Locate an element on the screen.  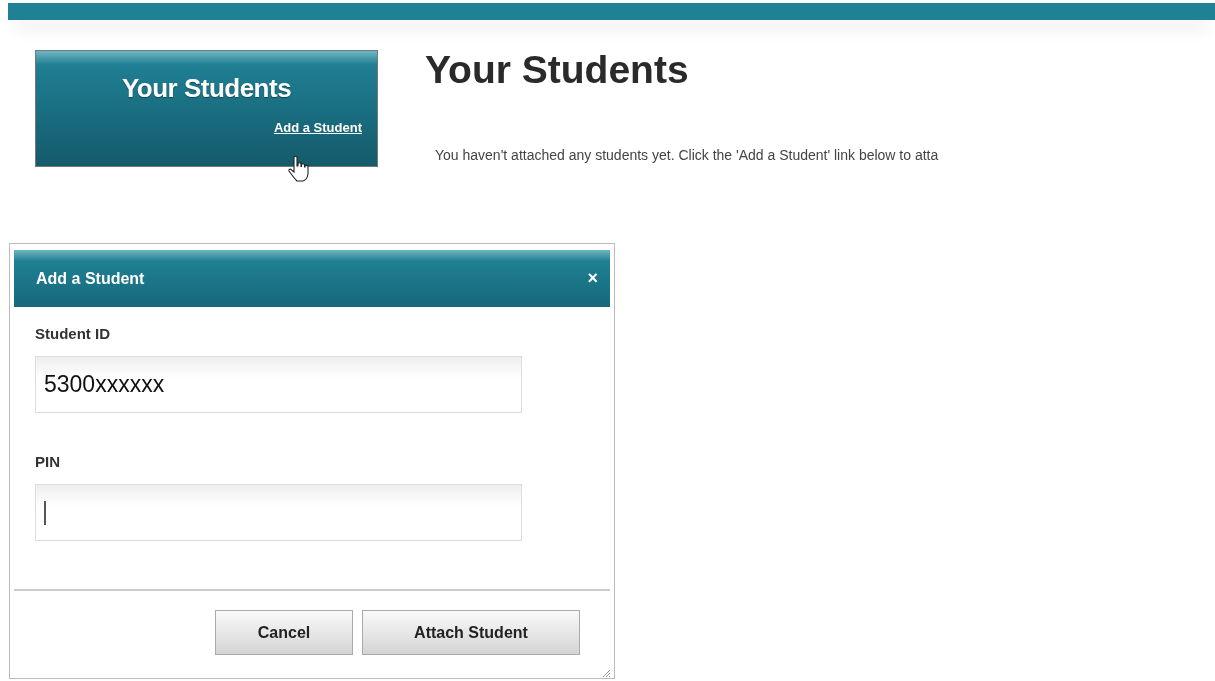
dialog-button: Attach Student is located at coordinates (471, 632).